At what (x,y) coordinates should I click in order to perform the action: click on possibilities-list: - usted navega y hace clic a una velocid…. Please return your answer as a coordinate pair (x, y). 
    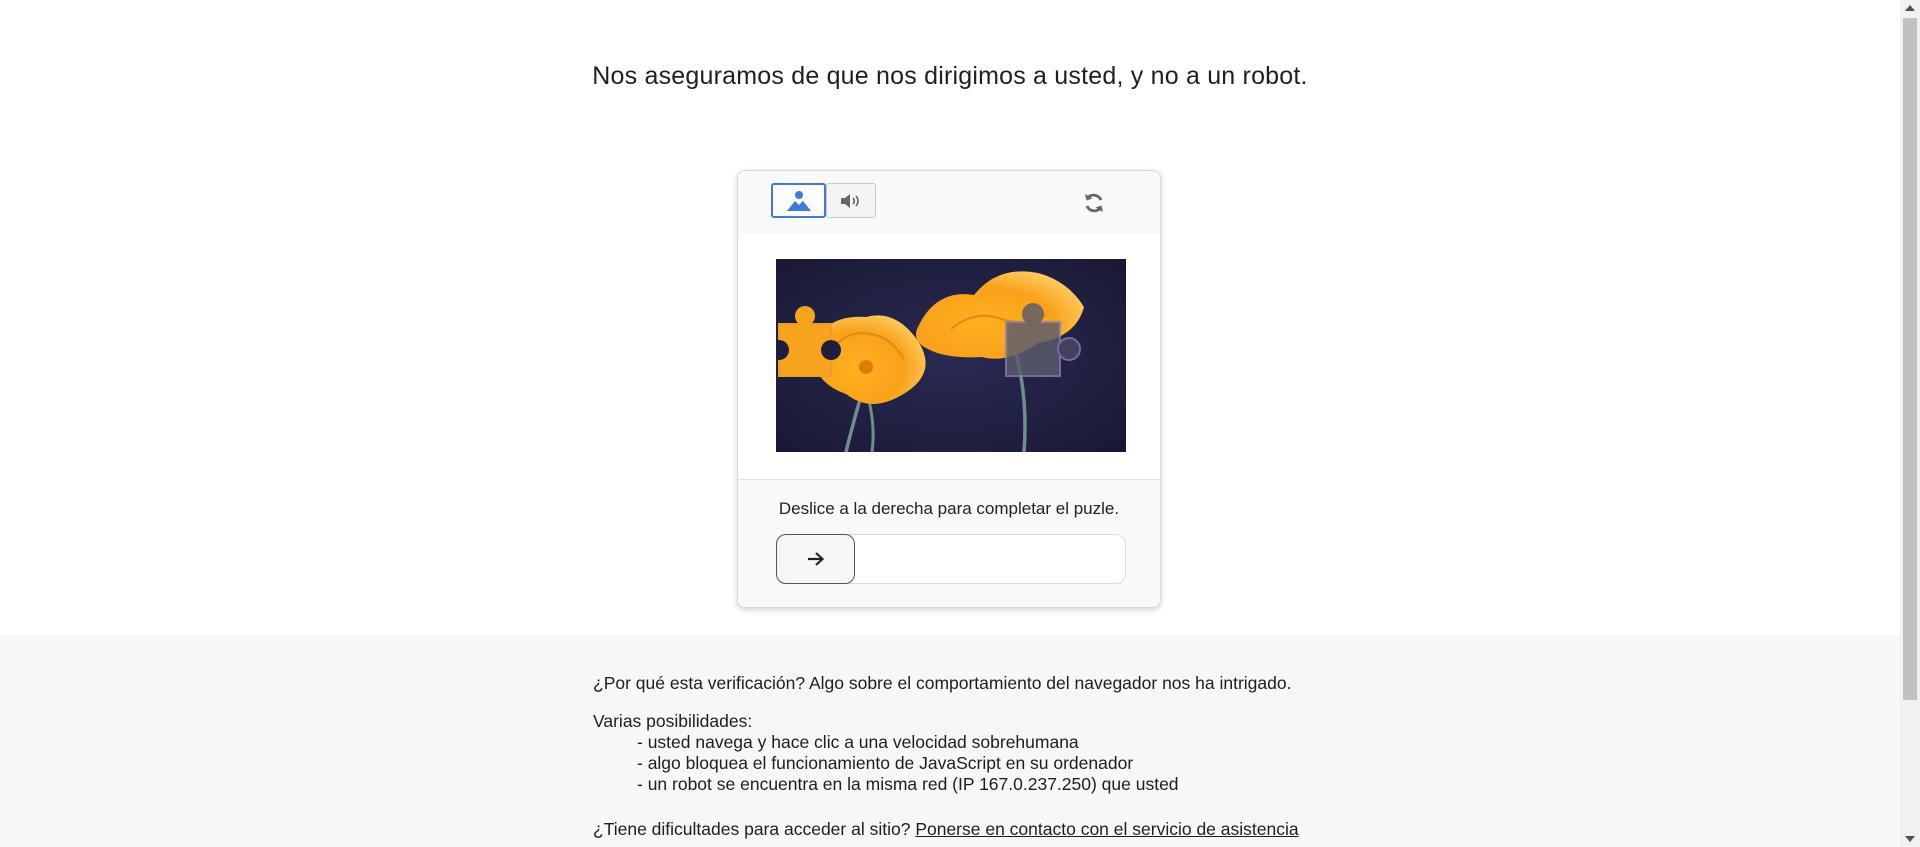
    Looking at the image, I should click on (908, 763).